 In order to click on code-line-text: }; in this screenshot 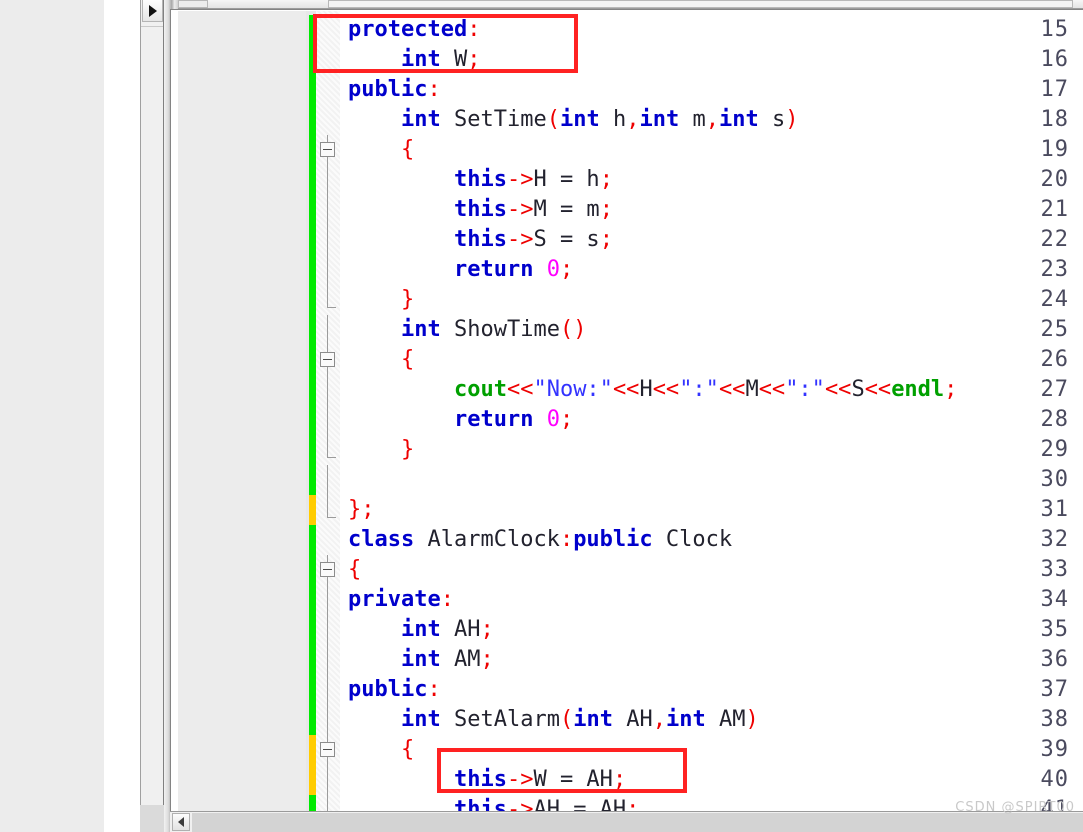, I will do `click(361, 510)`.